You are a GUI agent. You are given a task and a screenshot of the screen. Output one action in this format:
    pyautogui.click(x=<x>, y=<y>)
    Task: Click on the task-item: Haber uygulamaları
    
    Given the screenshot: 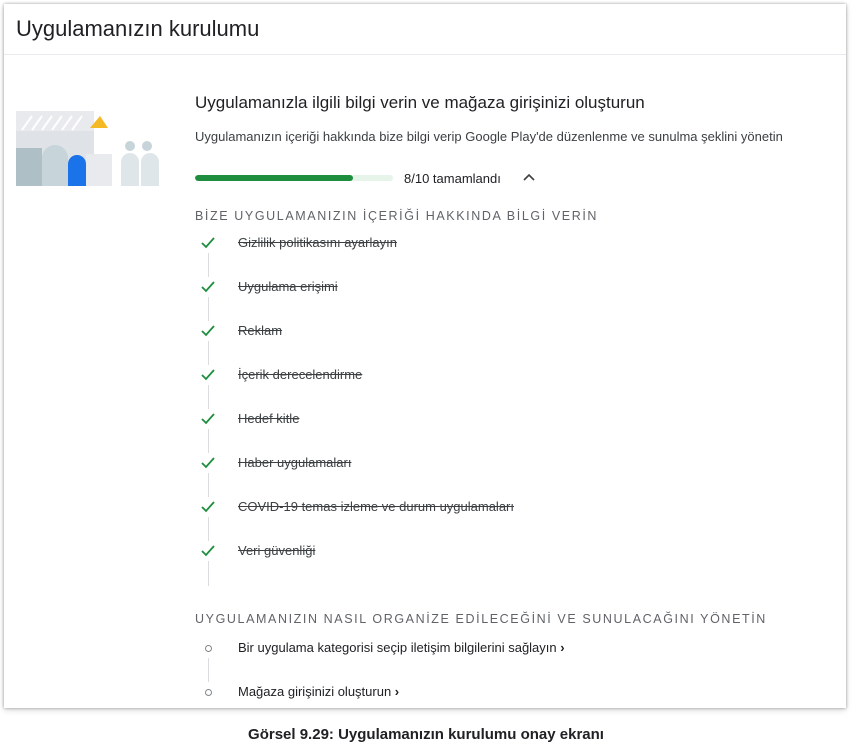 What is the action you would take?
    pyautogui.click(x=498, y=465)
    